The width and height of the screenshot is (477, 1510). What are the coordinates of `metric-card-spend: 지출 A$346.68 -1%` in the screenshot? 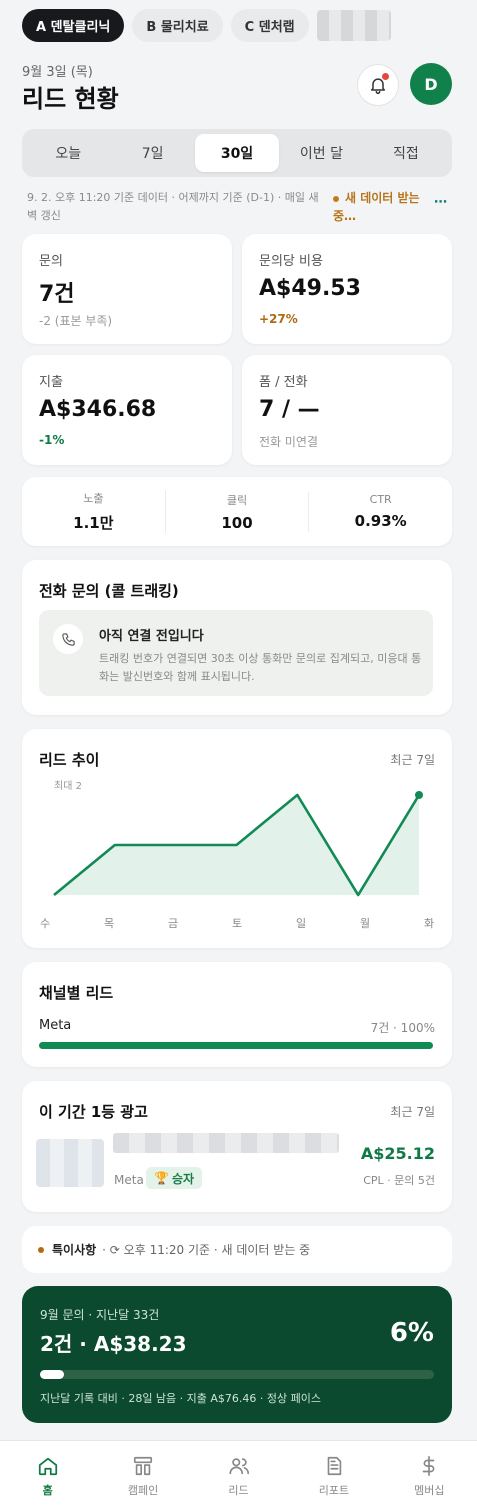 It's located at (127, 410).